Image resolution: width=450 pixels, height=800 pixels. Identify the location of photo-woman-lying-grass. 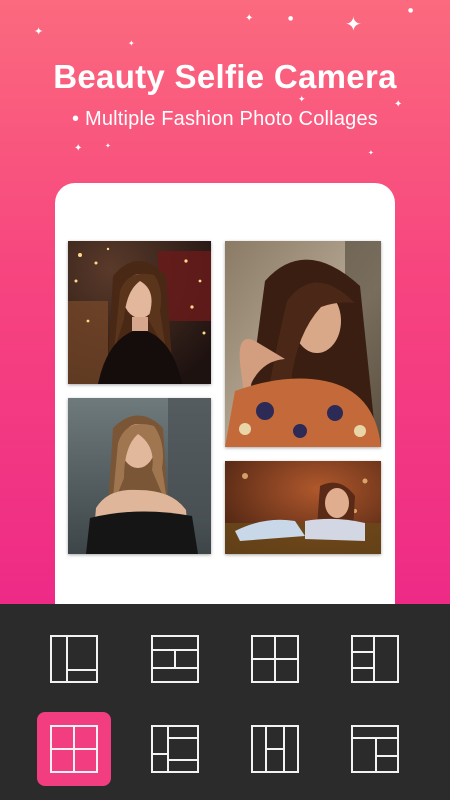
(303, 507).